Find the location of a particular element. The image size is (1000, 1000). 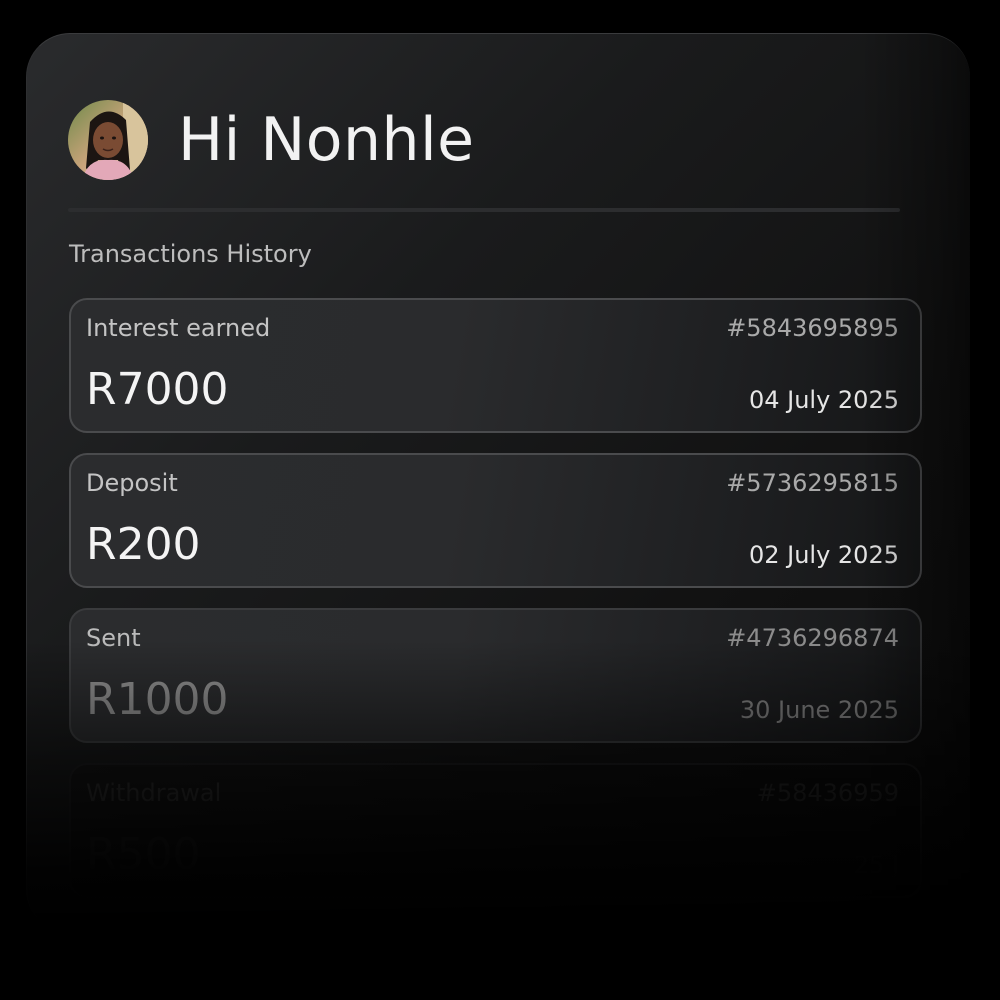

transaction-type: Interest earned is located at coordinates (178, 328).